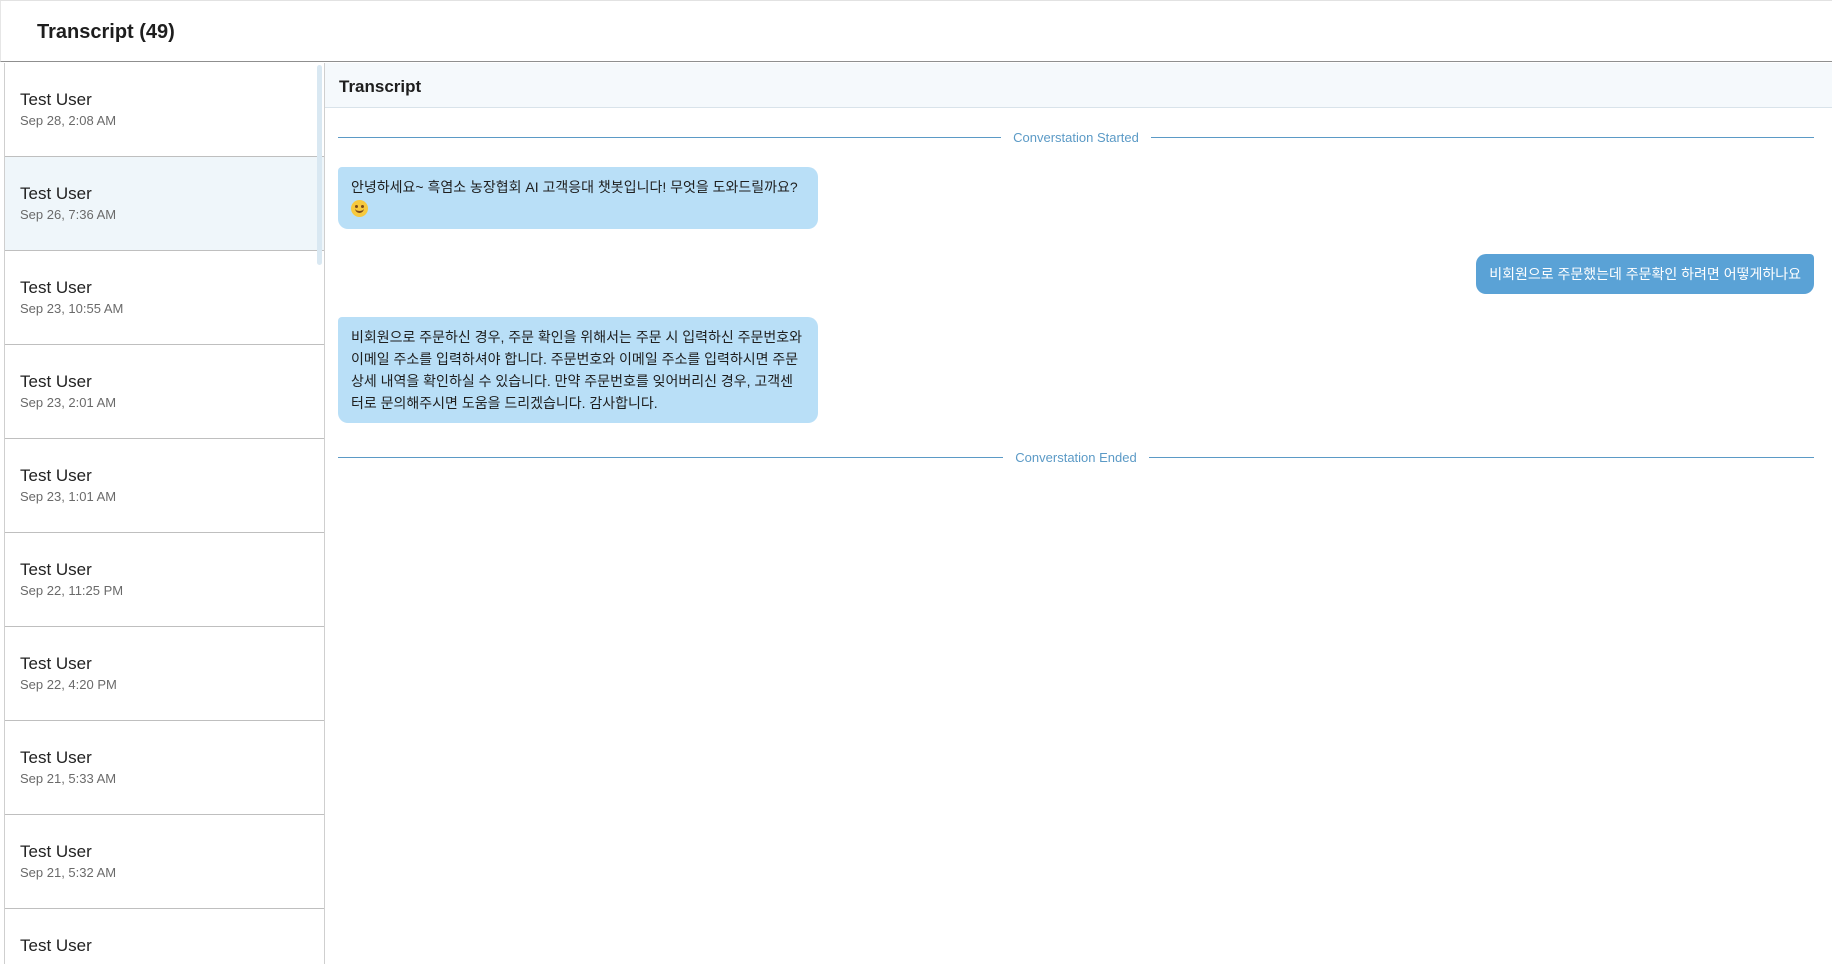 Image resolution: width=1832 pixels, height=964 pixels. Describe the element at coordinates (1078, 85) in the screenshot. I see `transcript-panel-title: Transcript` at that location.